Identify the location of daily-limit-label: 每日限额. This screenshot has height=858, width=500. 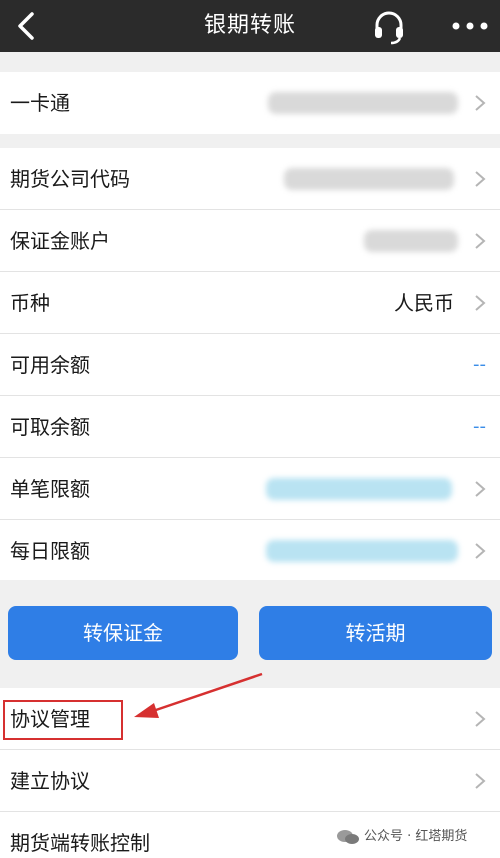
(50, 551).